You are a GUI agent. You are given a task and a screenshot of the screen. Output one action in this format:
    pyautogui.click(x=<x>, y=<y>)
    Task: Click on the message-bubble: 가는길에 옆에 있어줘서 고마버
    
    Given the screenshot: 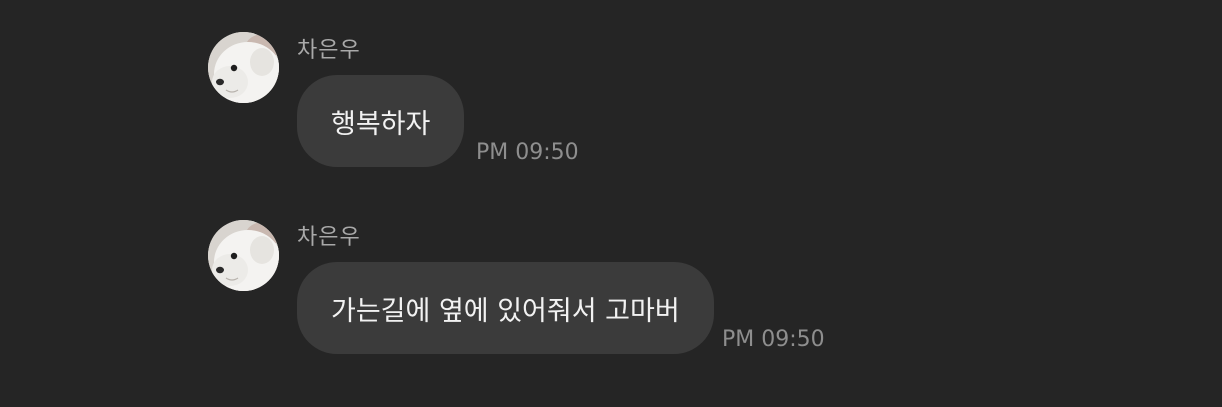 What is the action you would take?
    pyautogui.click(x=505, y=308)
    